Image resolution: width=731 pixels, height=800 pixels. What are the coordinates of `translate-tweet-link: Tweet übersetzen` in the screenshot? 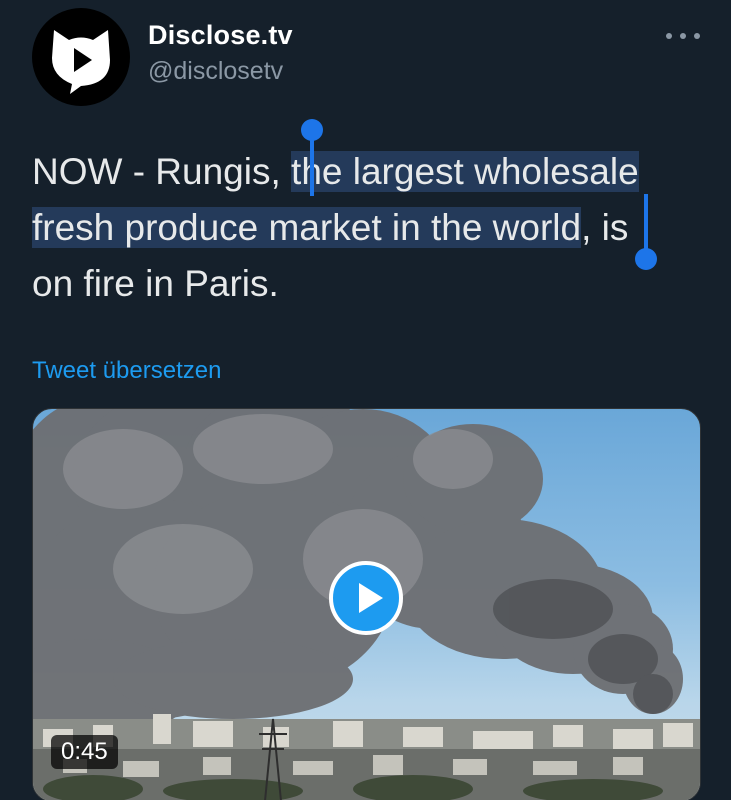 It's located at (126, 371).